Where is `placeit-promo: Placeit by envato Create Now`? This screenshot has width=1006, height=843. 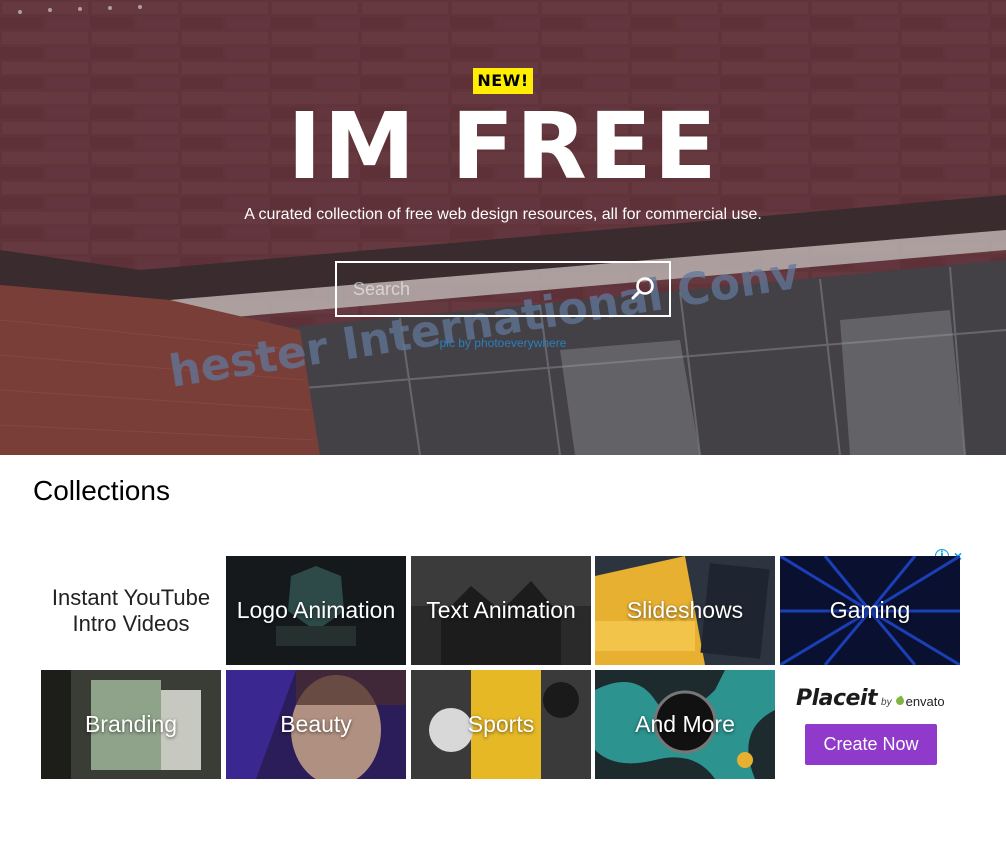
placeit-promo: Placeit by envato Create Now is located at coordinates (870, 724).